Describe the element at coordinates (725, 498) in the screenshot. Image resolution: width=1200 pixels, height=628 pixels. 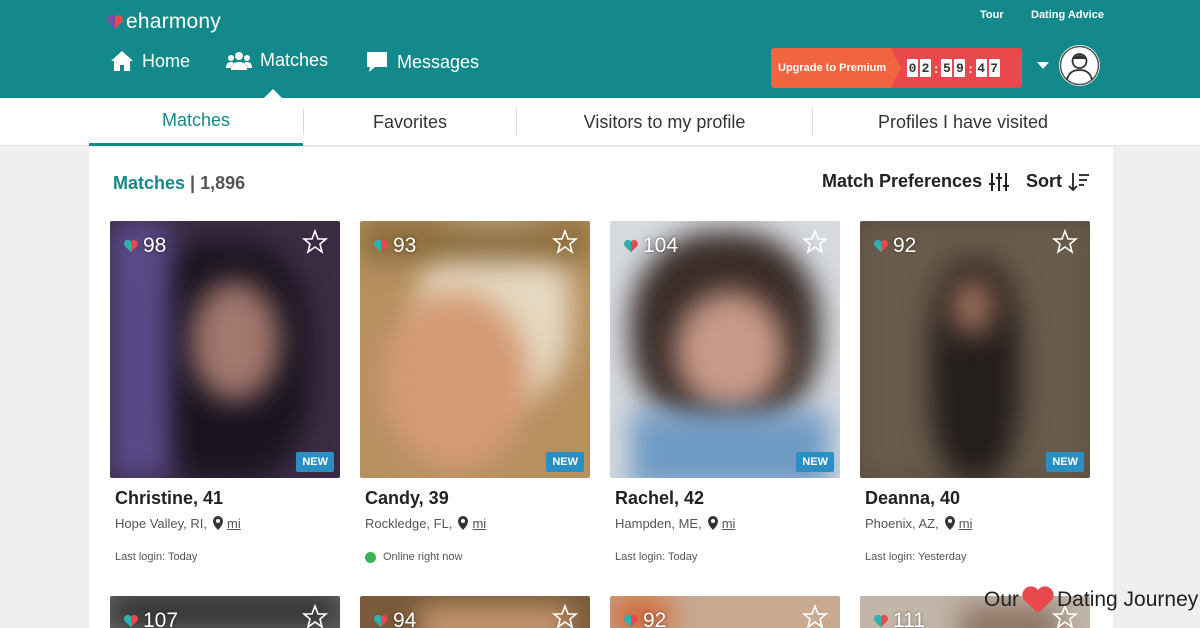
I see `match-name: Rachel, 42` at that location.